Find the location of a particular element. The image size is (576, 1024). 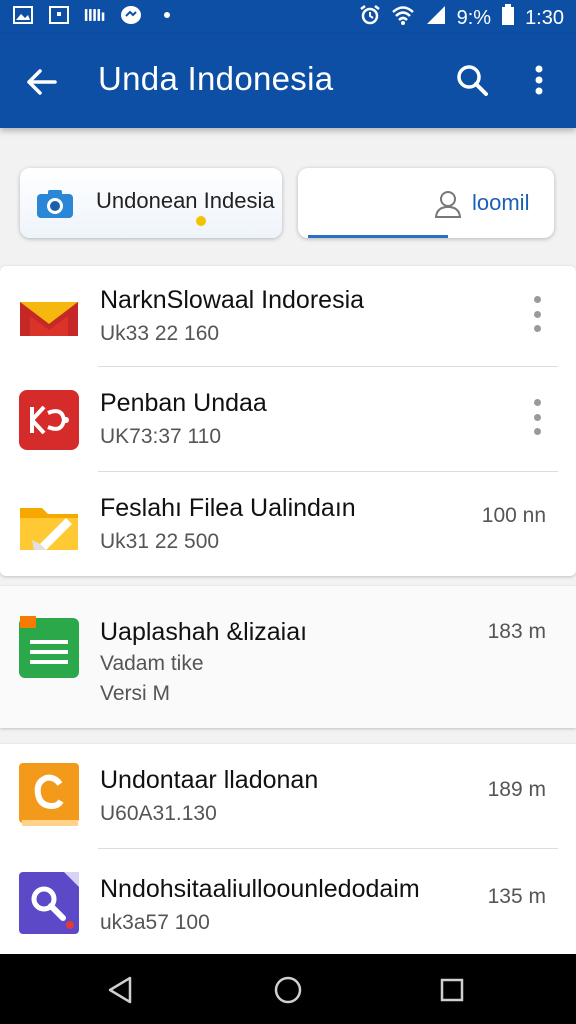

filter-chip-indonesia: Undonean Indesia is located at coordinates (151, 203).